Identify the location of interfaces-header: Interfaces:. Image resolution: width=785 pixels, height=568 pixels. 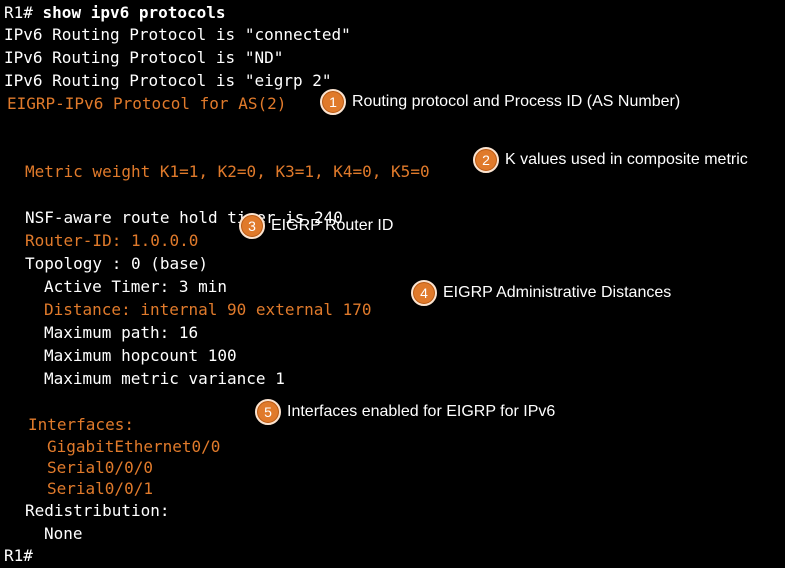
(81, 424).